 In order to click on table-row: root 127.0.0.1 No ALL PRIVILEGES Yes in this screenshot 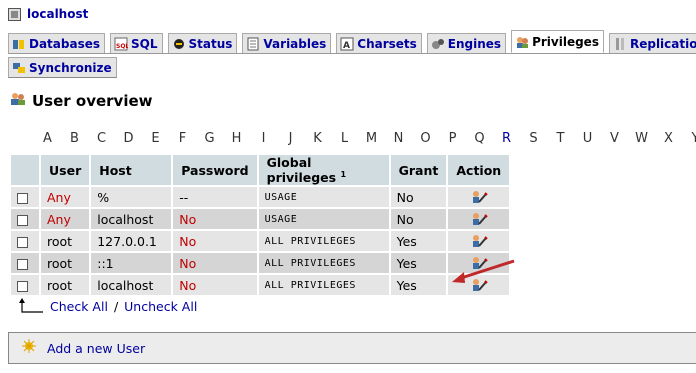, I will do `click(260, 241)`.